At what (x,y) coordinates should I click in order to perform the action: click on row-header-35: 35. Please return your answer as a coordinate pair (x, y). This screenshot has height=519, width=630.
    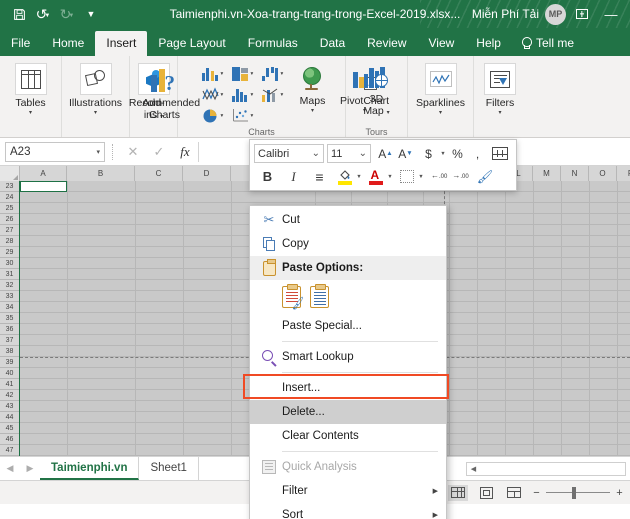
    Looking at the image, I should click on (9, 318).